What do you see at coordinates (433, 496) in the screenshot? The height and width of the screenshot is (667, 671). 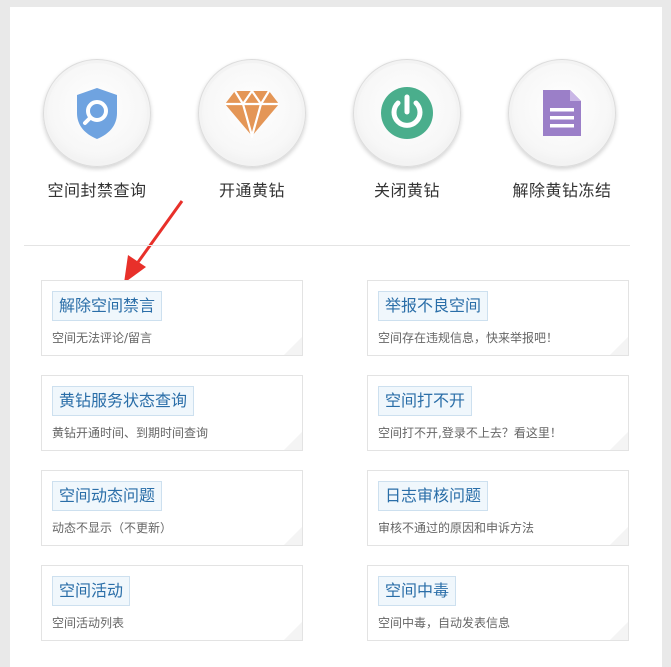 I see `card-title-link: 日志审核问题` at bounding box center [433, 496].